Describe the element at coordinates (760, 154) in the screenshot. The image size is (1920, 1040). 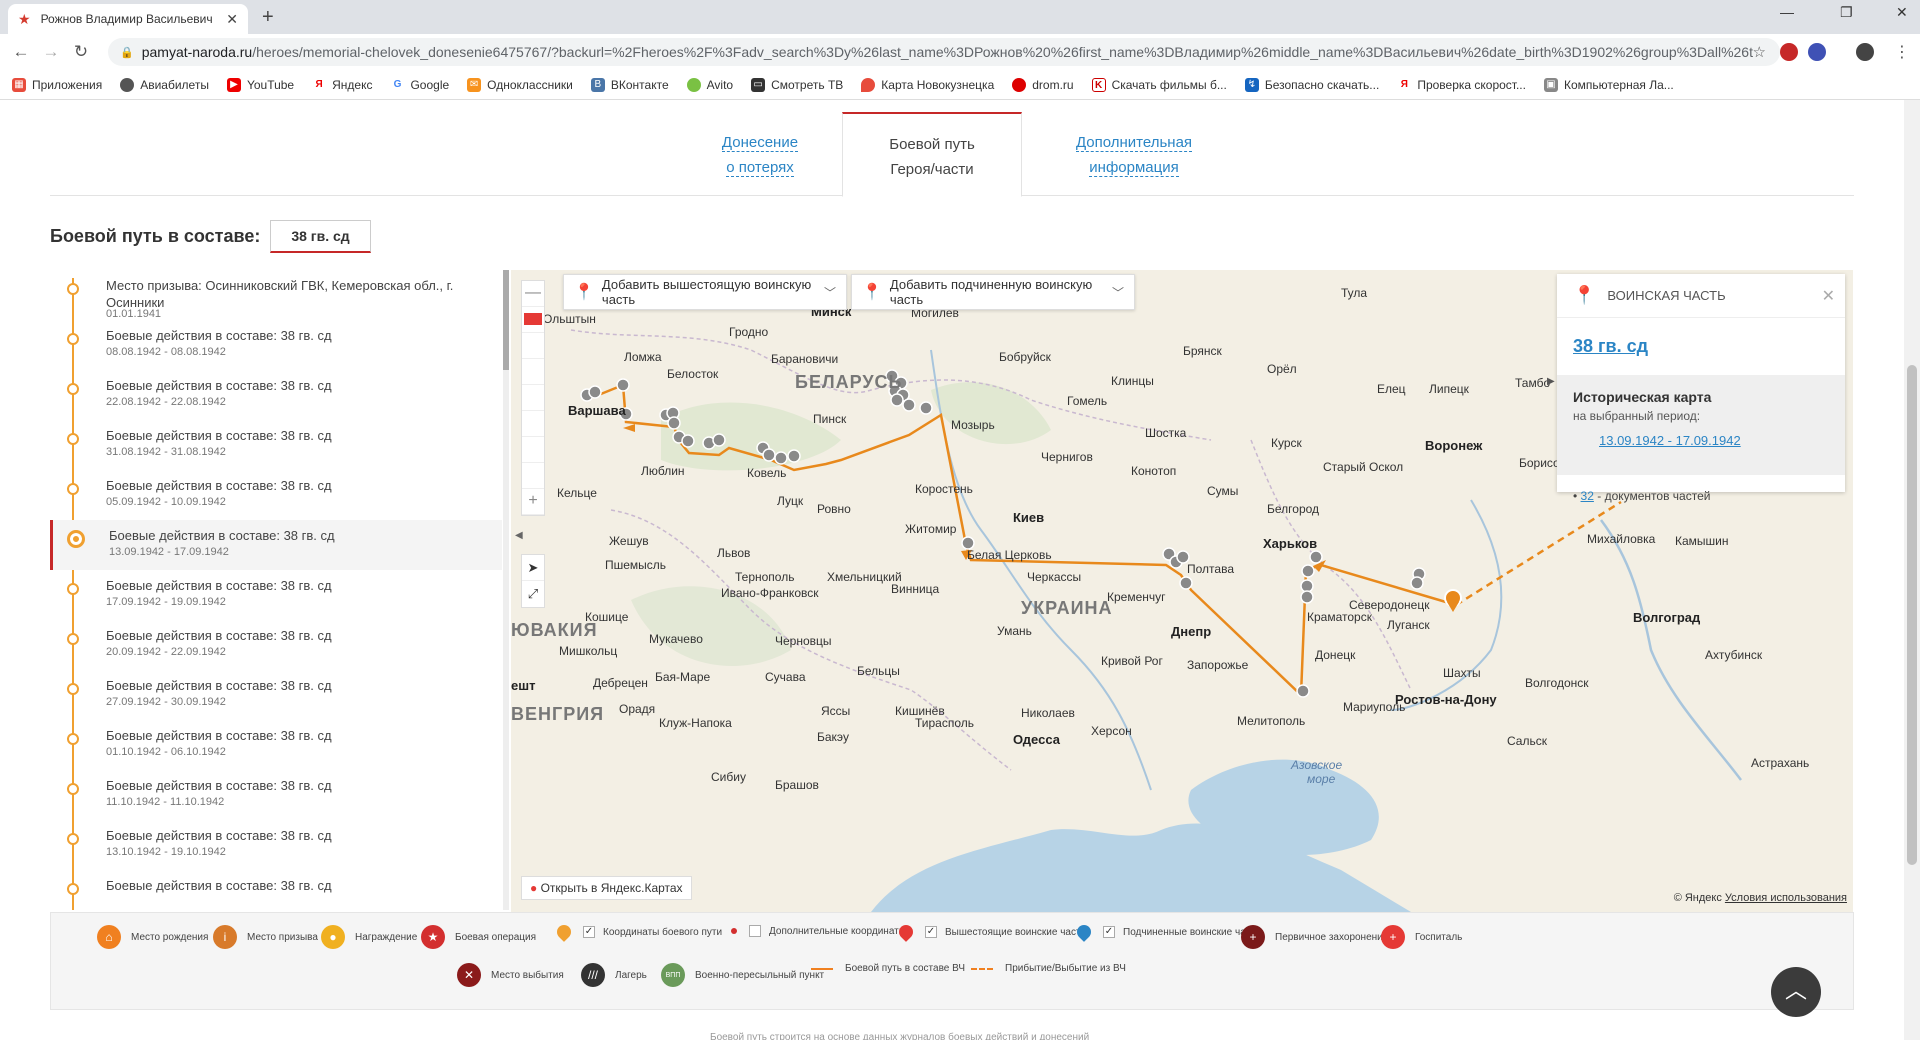
I see `tab-loss-report: Донесение о потерях` at that location.